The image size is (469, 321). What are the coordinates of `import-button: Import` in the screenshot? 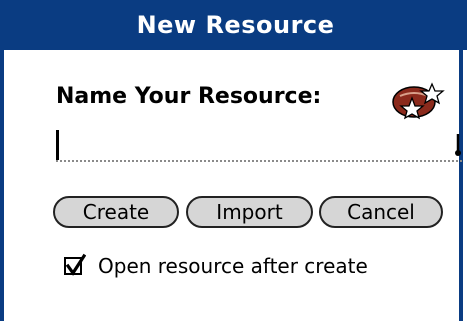 It's located at (249, 212).